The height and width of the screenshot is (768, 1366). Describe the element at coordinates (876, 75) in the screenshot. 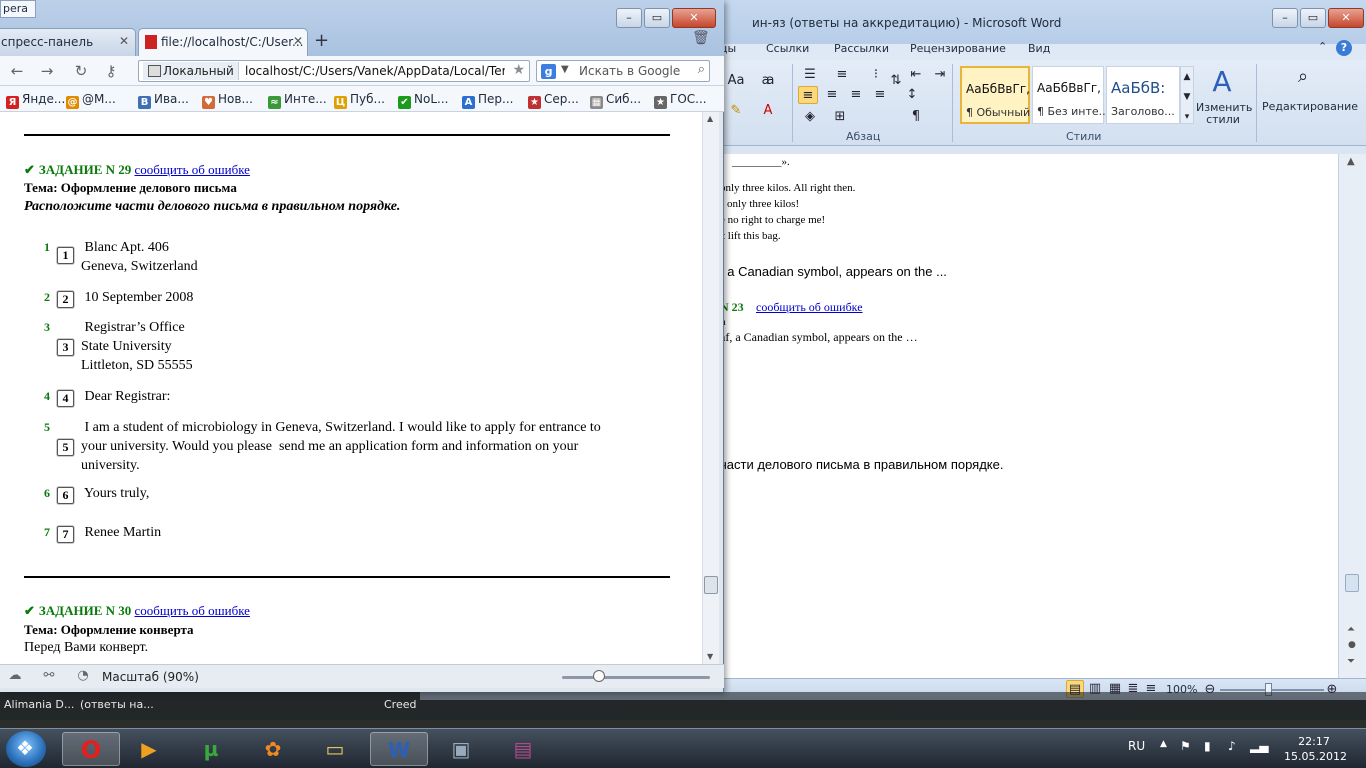

I see `multilevel-list-icon: ⁝` at that location.